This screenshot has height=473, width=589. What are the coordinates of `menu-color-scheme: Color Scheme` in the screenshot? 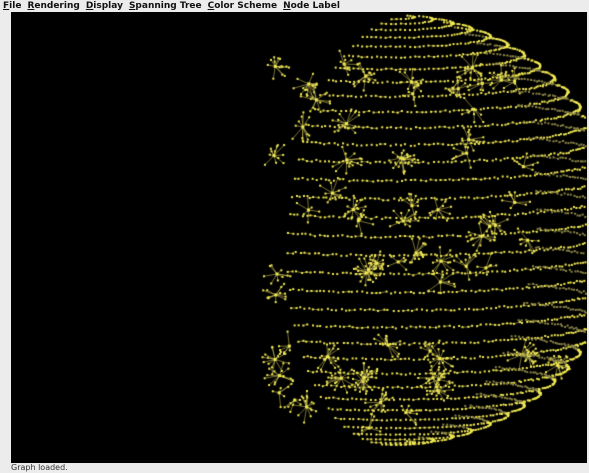 It's located at (242, 6).